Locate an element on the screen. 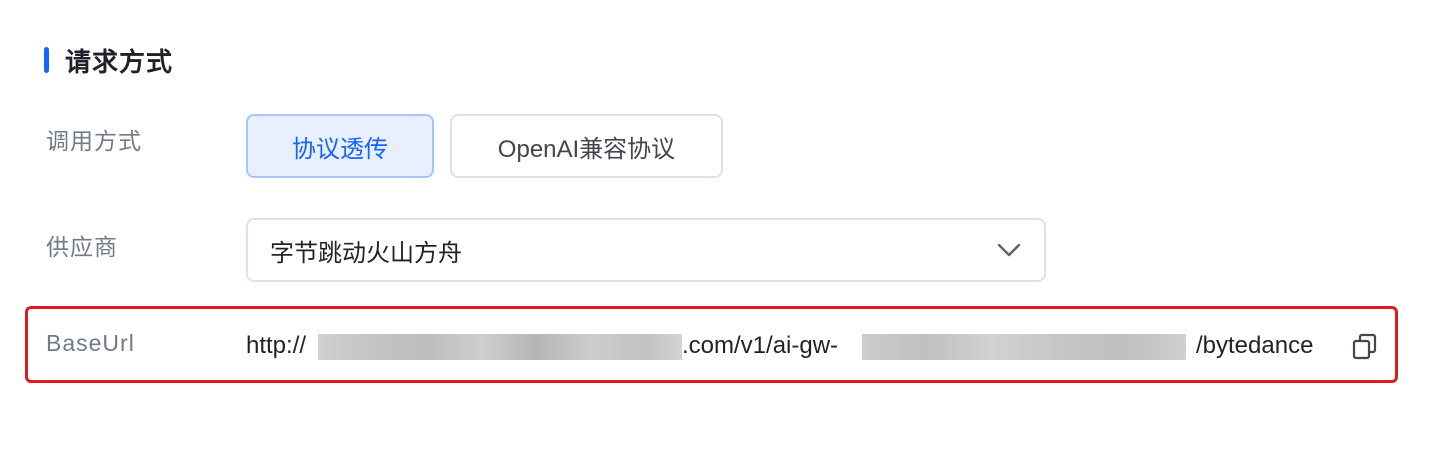 The width and height of the screenshot is (1450, 450). baseurl-prefix: http:// is located at coordinates (276, 345).